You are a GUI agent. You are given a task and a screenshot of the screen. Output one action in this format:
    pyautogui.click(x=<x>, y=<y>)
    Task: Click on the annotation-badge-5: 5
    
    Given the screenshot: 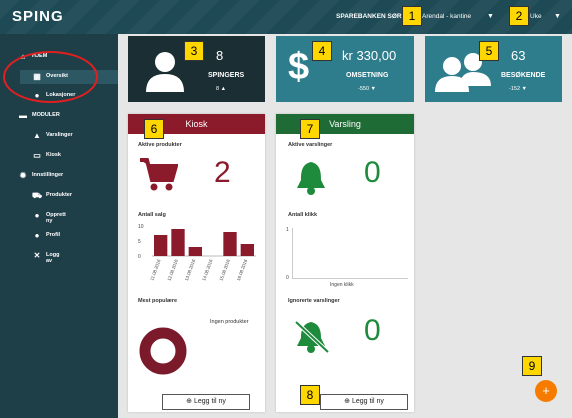 What is the action you would take?
    pyautogui.click(x=489, y=51)
    